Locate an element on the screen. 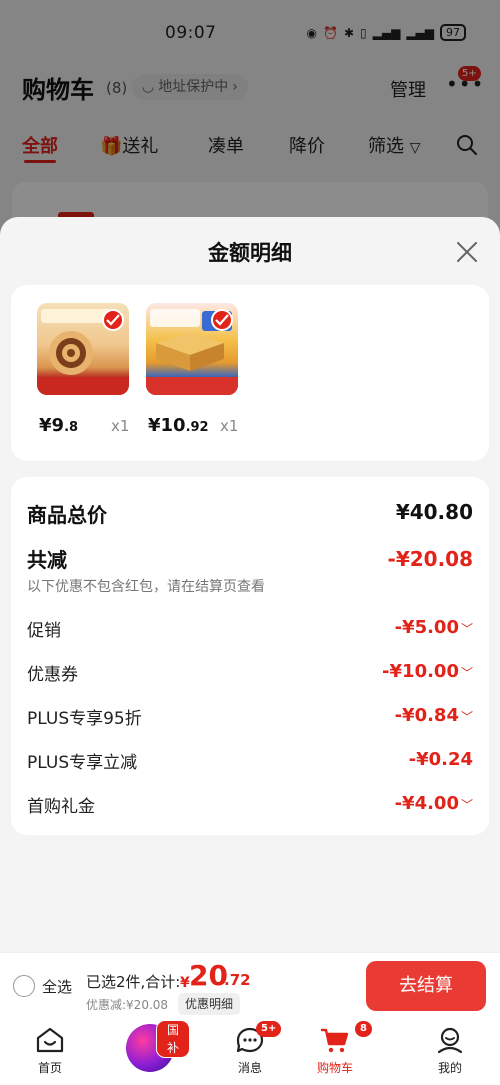 Image resolution: width=500 pixels, height=1085 pixels. price-int: ¥10 is located at coordinates (167, 425).